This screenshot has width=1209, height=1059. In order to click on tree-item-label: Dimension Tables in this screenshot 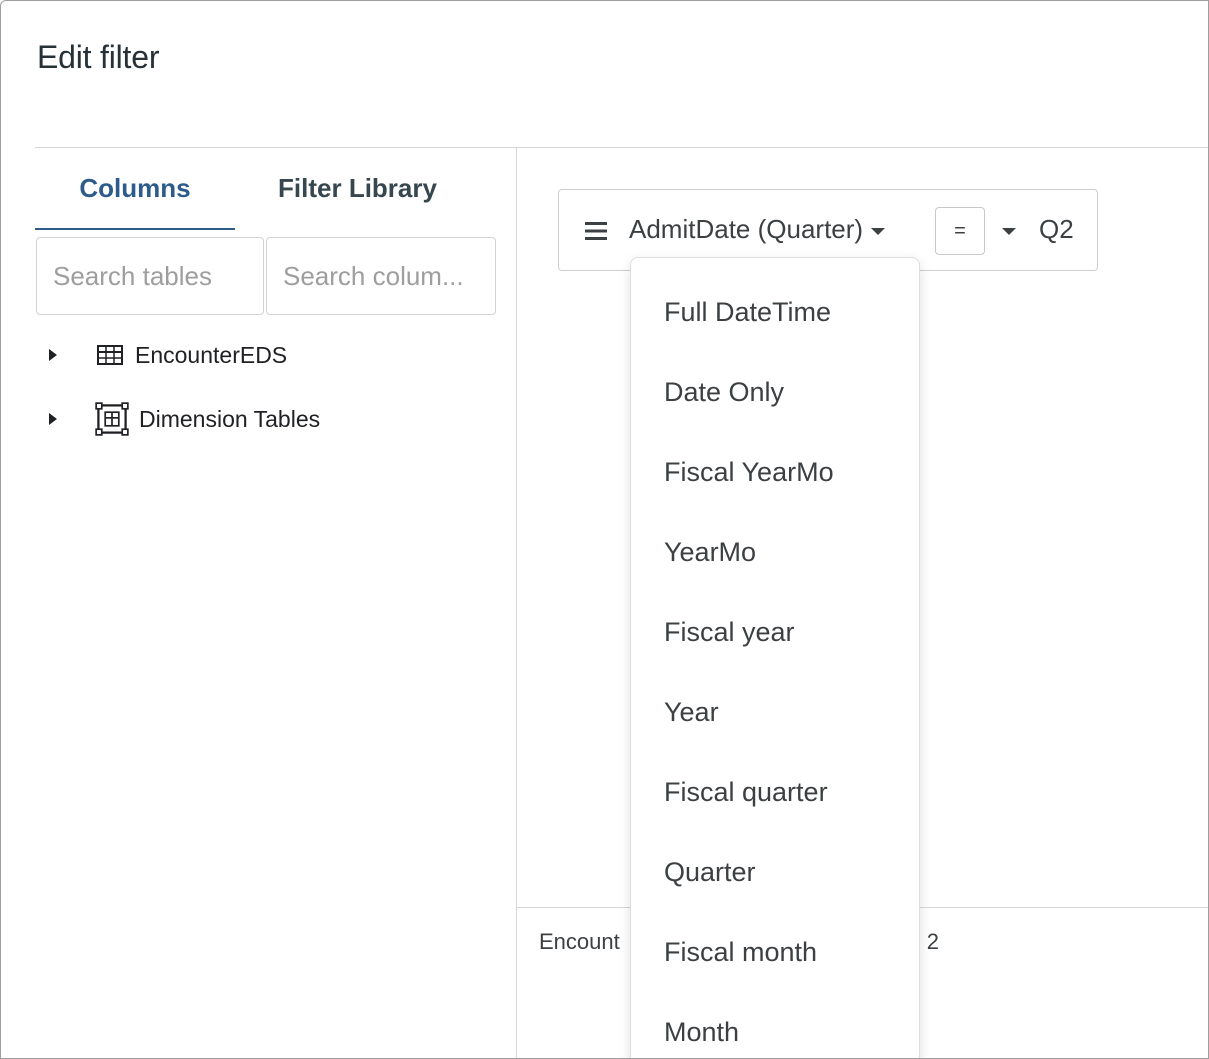, I will do `click(230, 418)`.